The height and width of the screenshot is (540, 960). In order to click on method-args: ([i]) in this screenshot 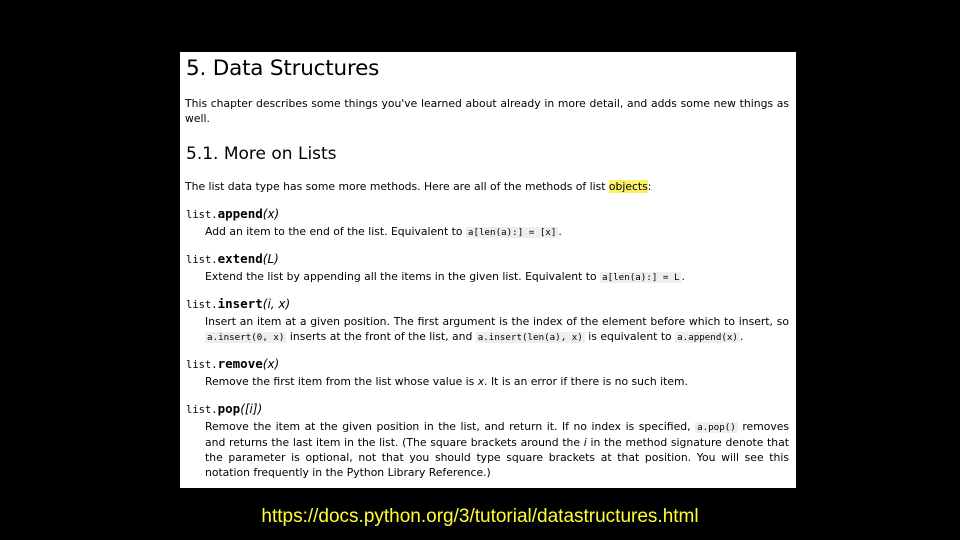, I will do `click(251, 409)`.